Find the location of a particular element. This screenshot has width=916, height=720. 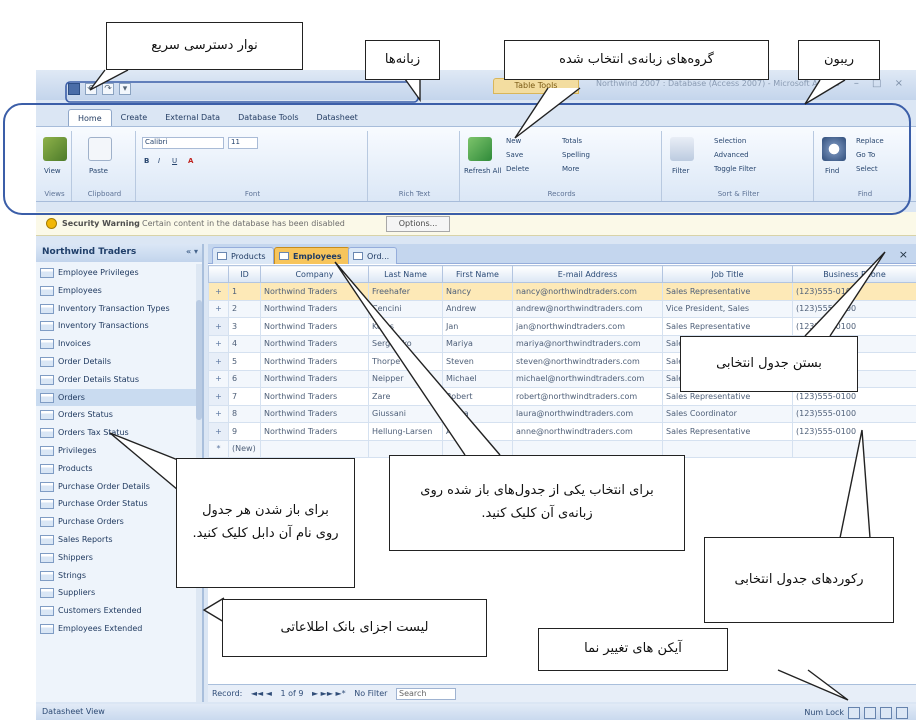

row-expand-cell: * is located at coordinates (218, 448).